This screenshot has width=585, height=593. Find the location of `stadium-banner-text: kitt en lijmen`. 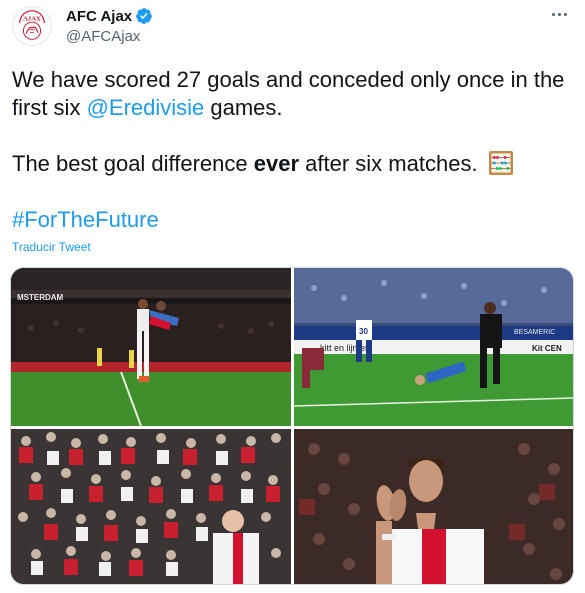

stadium-banner-text: kitt en lijmen is located at coordinates (345, 348).